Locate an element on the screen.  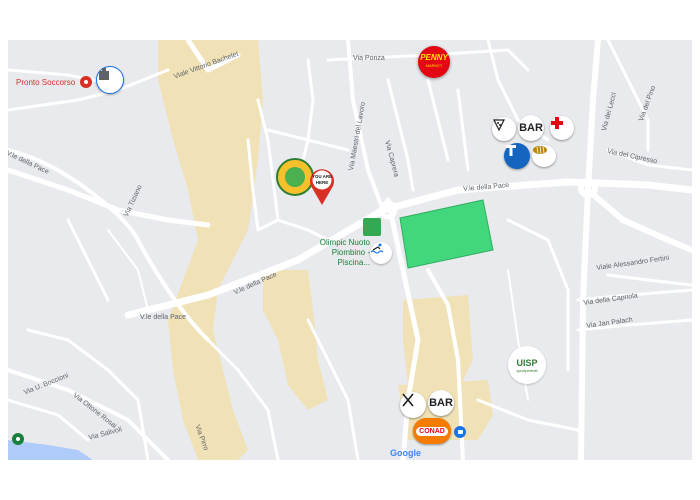
road-via-dei-lecci is located at coordinates (589, 250).